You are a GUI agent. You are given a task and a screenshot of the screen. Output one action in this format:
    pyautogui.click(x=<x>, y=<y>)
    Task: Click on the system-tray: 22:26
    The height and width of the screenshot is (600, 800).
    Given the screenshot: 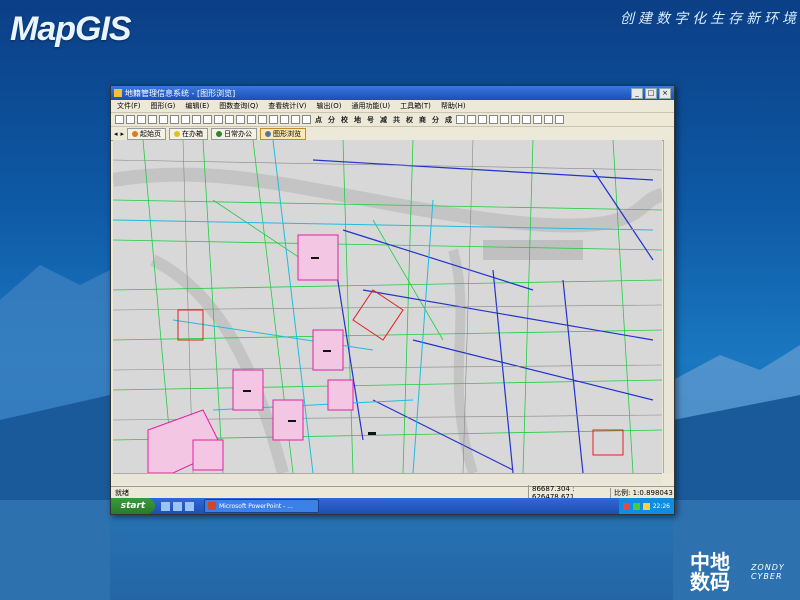 What is the action you would take?
    pyautogui.click(x=646, y=506)
    